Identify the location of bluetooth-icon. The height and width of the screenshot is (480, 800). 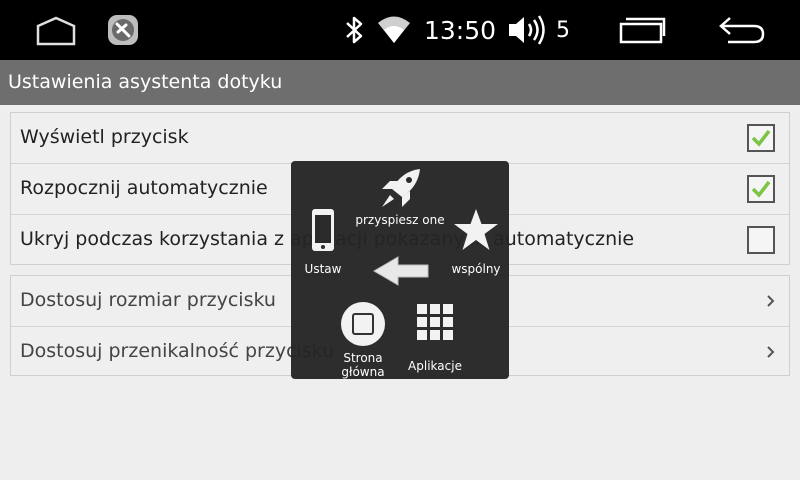
(354, 30).